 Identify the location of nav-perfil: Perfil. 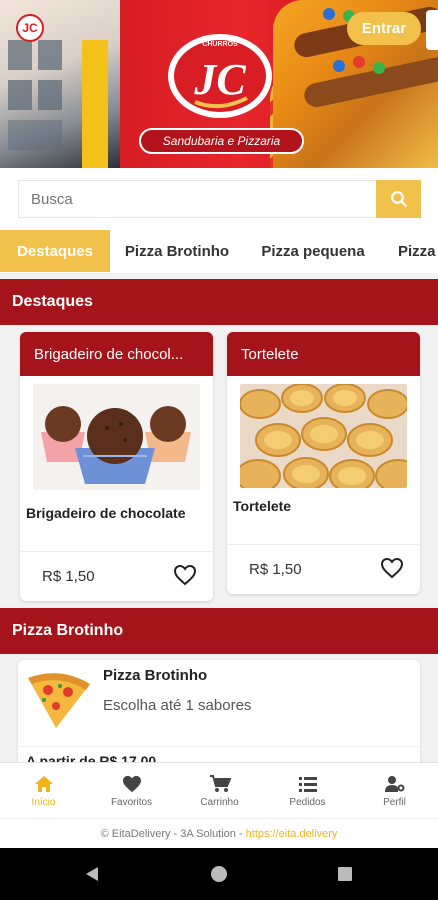
(394, 791).